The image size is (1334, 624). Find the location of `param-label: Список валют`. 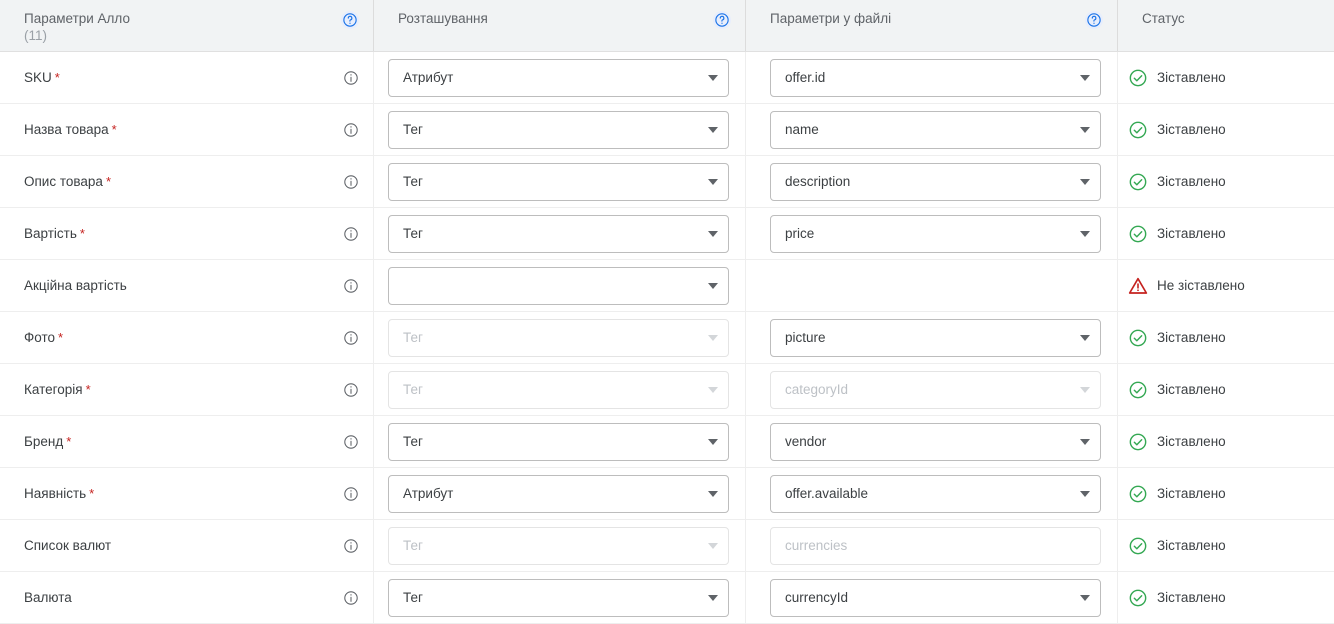

param-label: Список валют is located at coordinates (68, 545).